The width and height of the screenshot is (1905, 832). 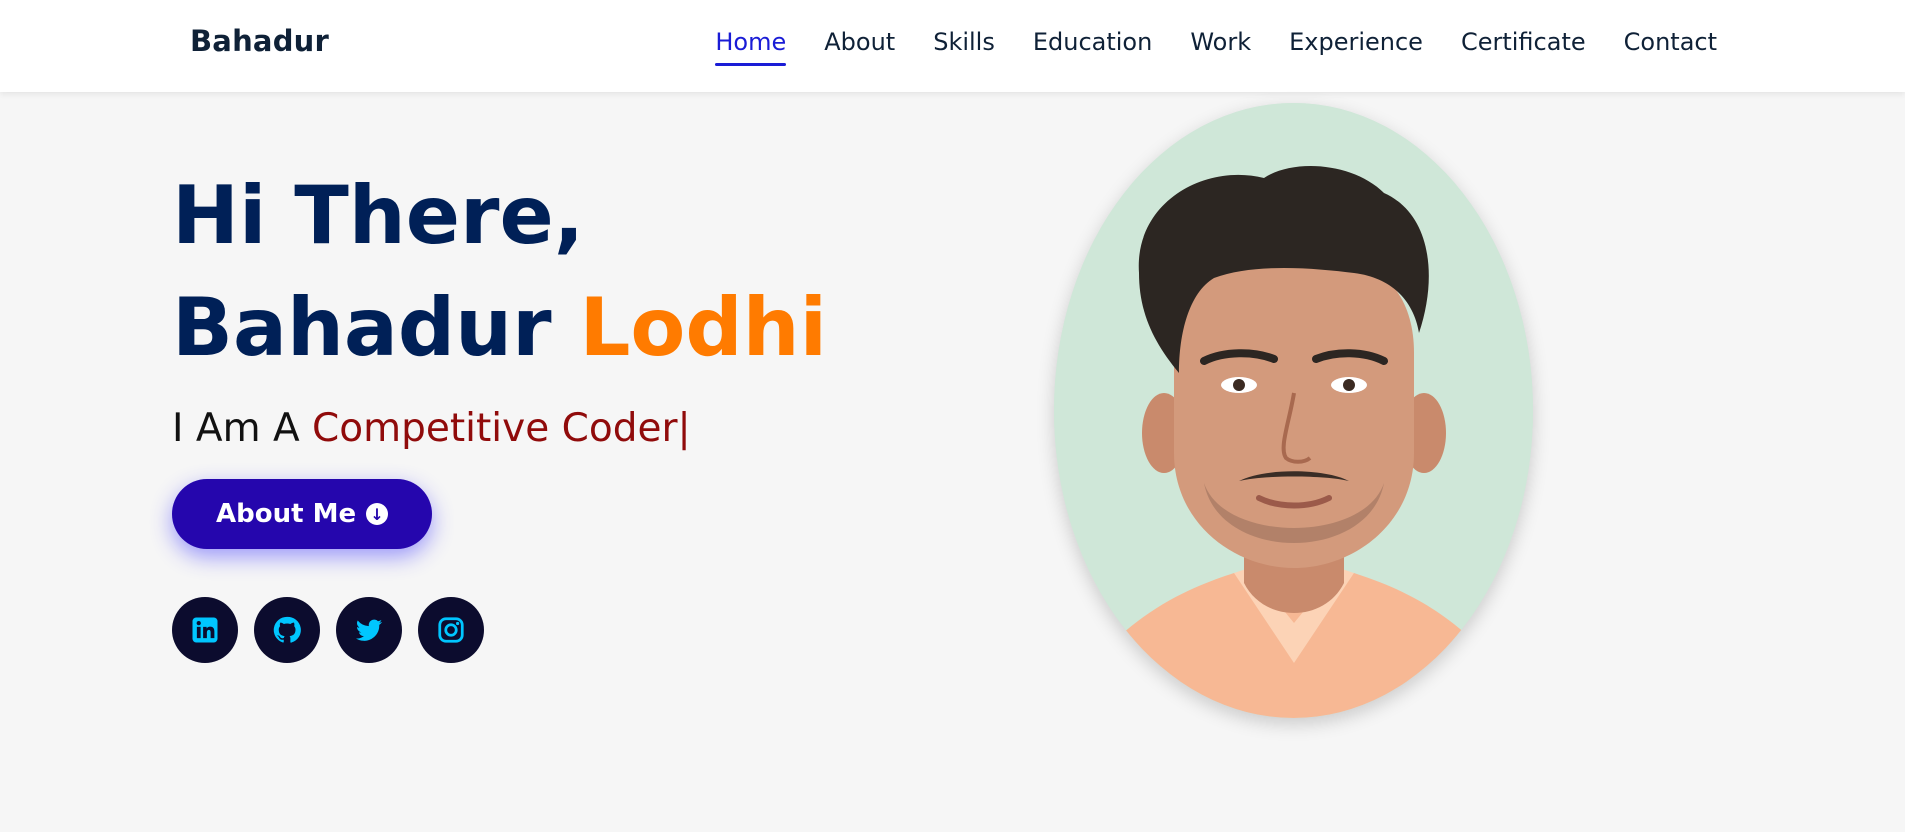 I want to click on instagram-icon, so click(x=451, y=630).